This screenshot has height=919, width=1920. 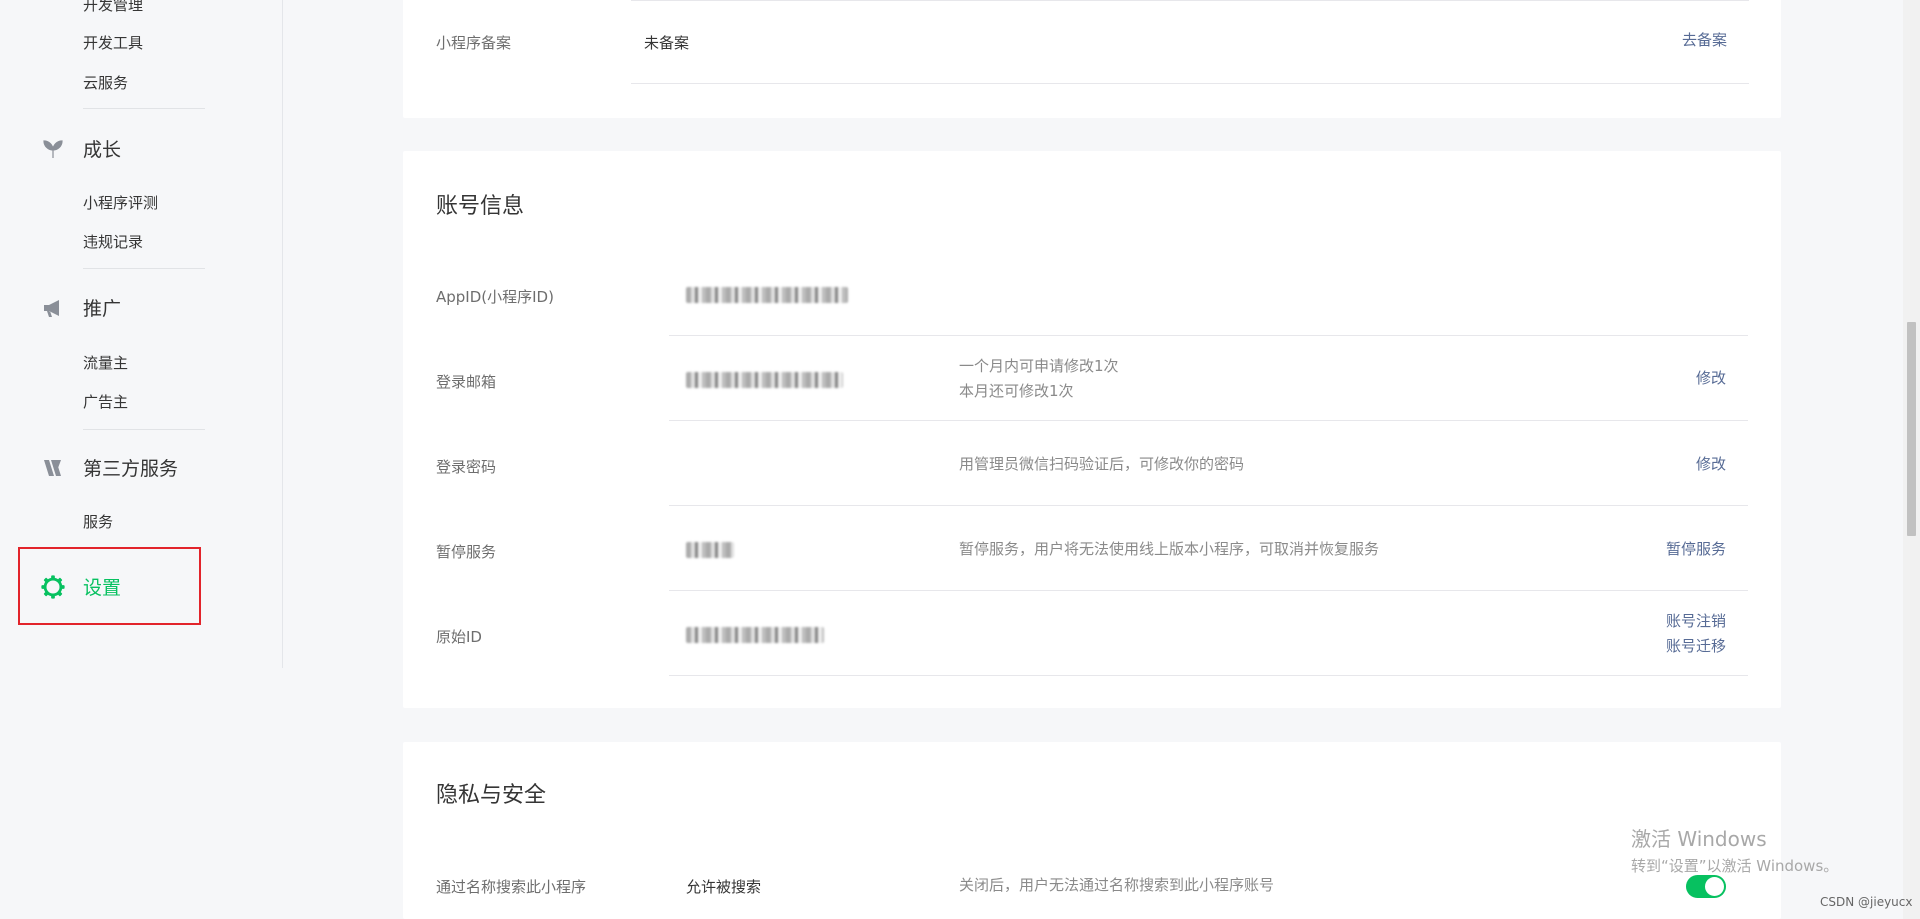 I want to click on sidebar-item-settings: 设置, so click(x=80, y=586).